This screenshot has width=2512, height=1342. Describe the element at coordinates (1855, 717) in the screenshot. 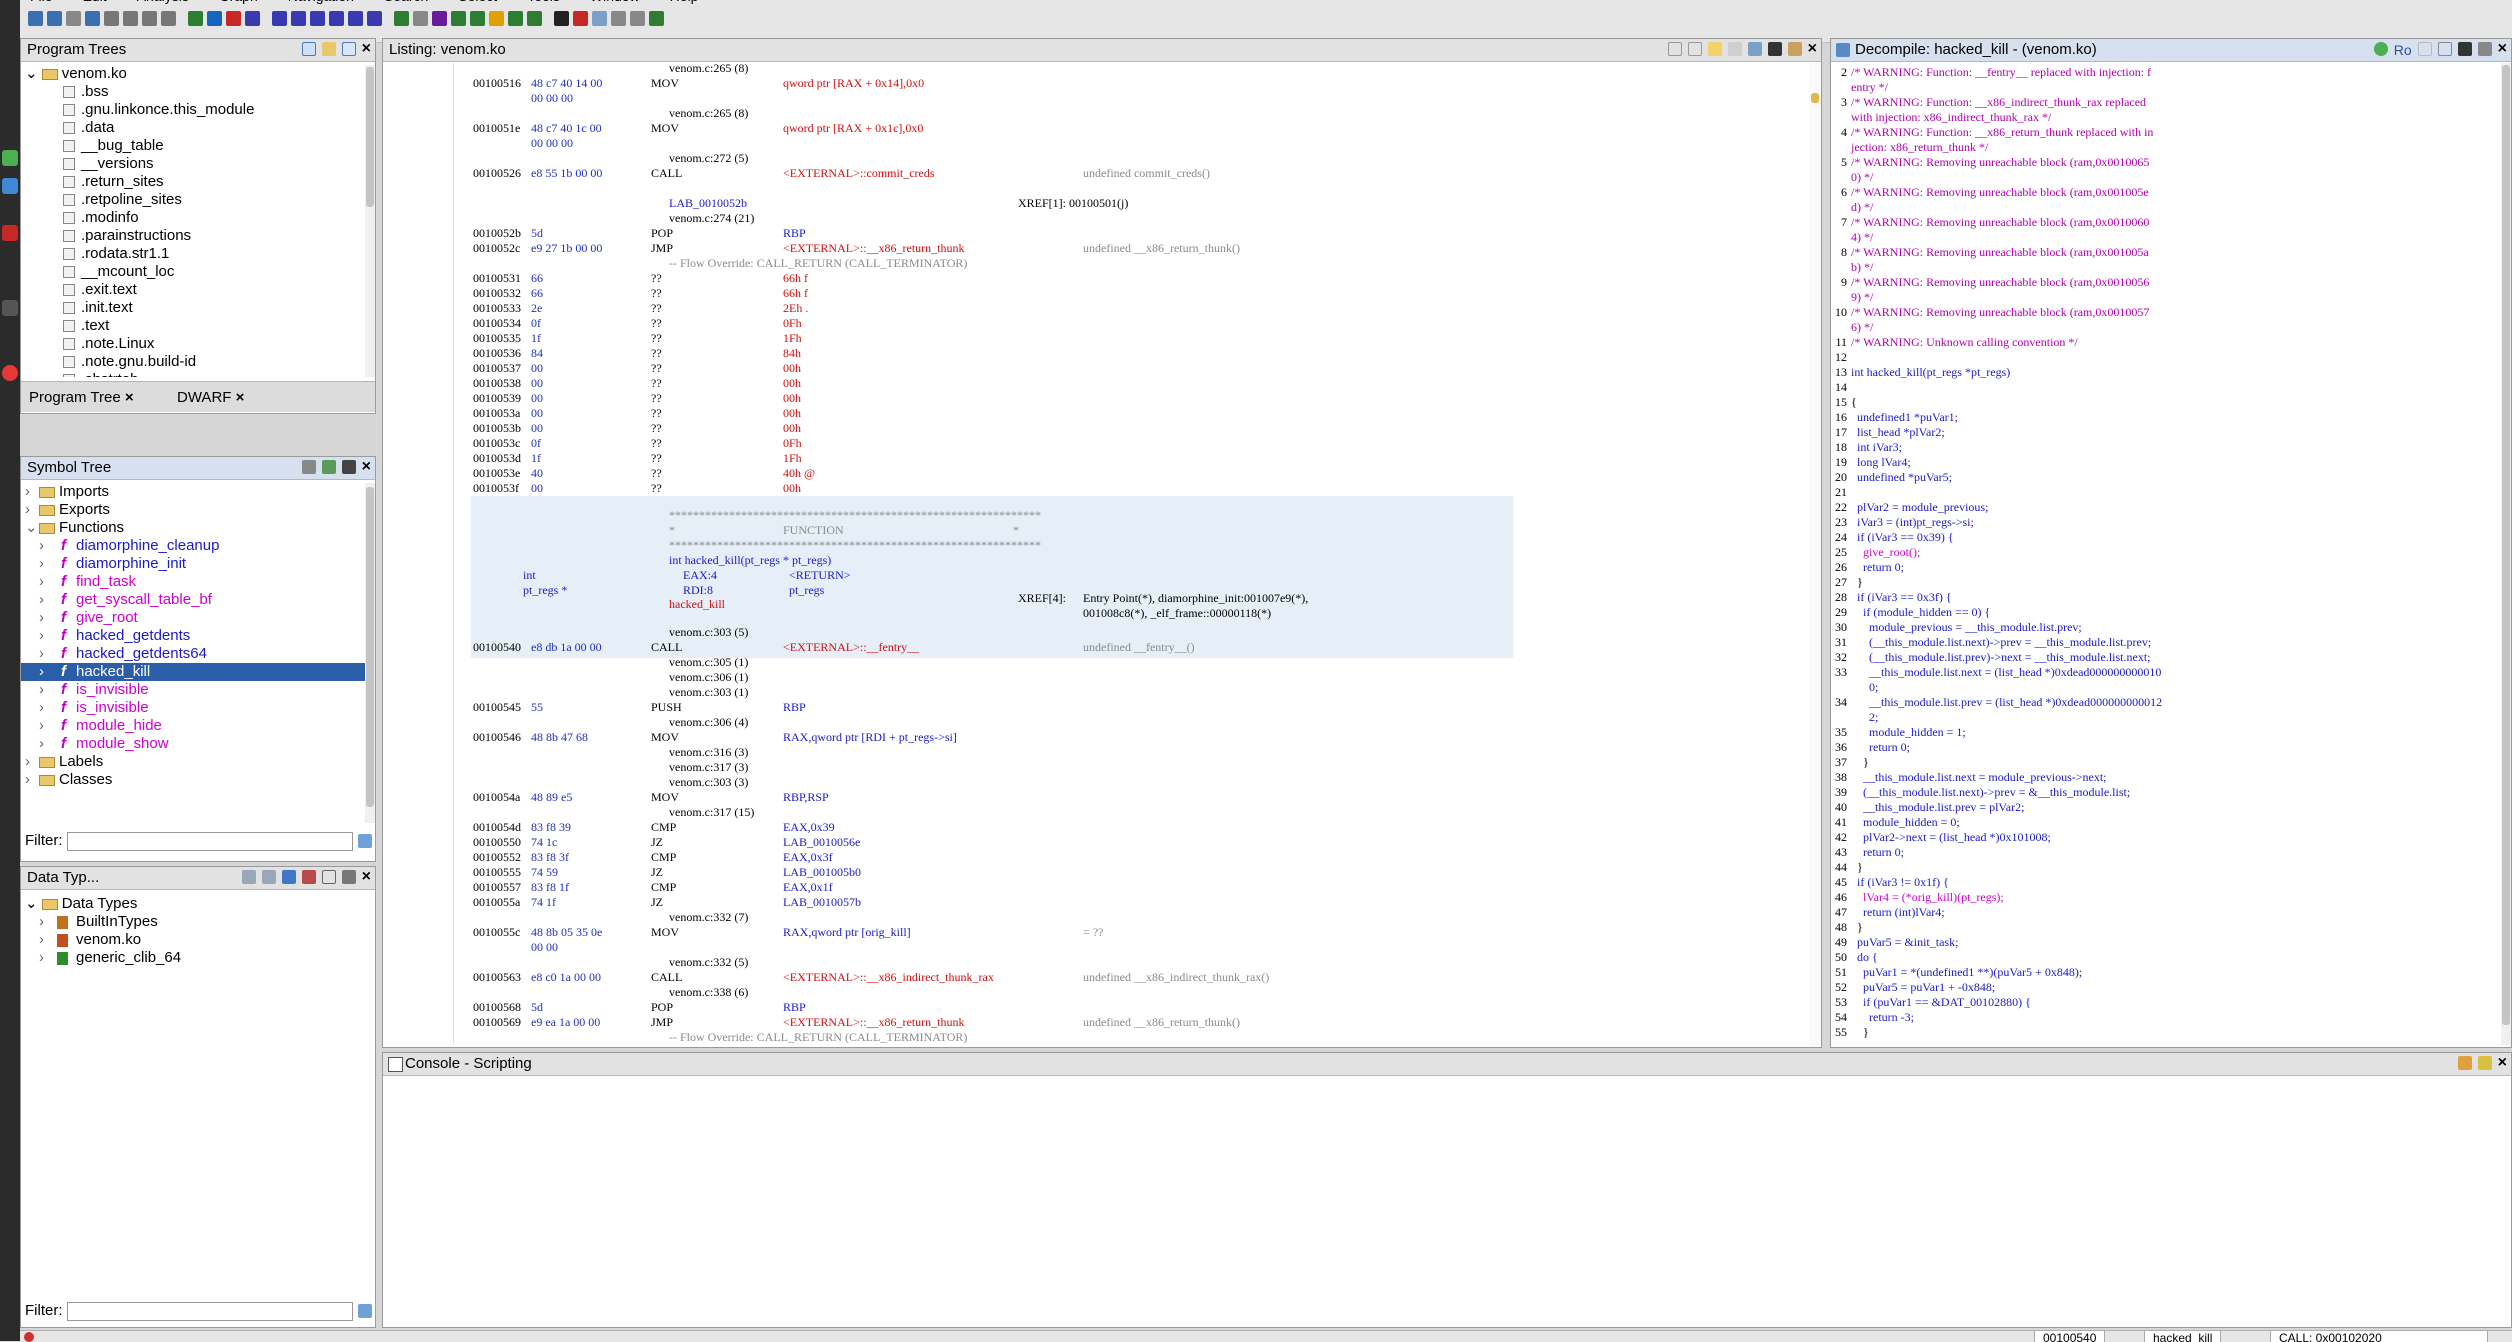

I see `decompile-line: 2;` at that location.